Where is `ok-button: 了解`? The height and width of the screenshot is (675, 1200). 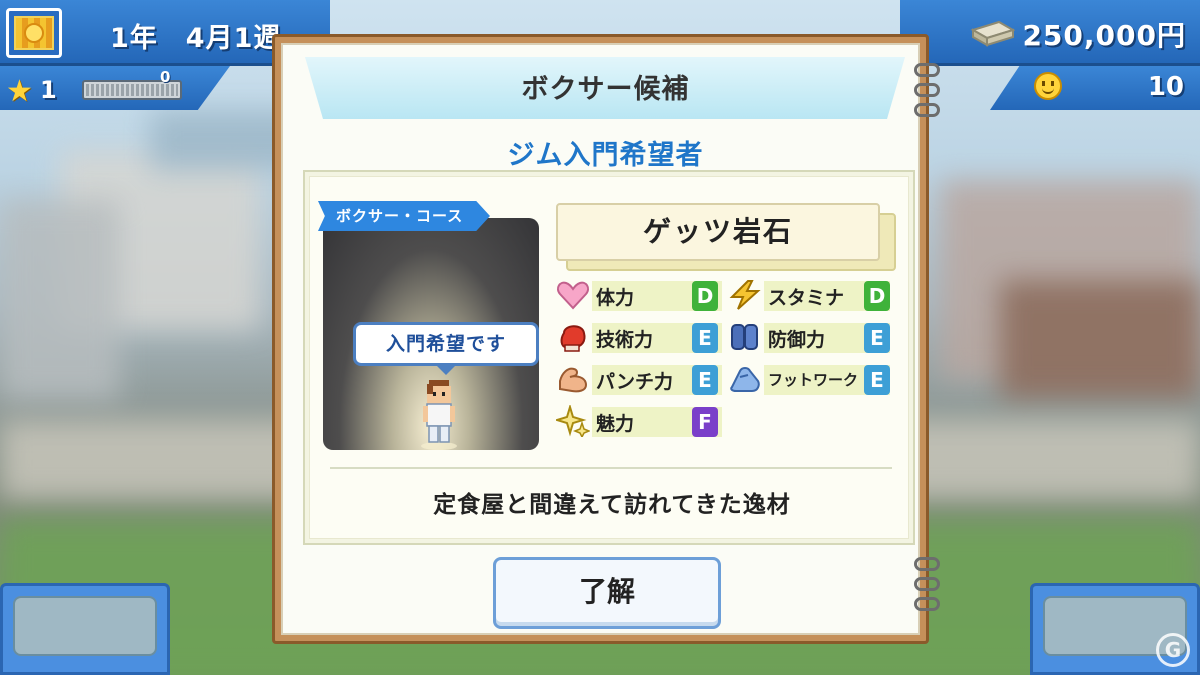 ok-button: 了解 is located at coordinates (607, 593).